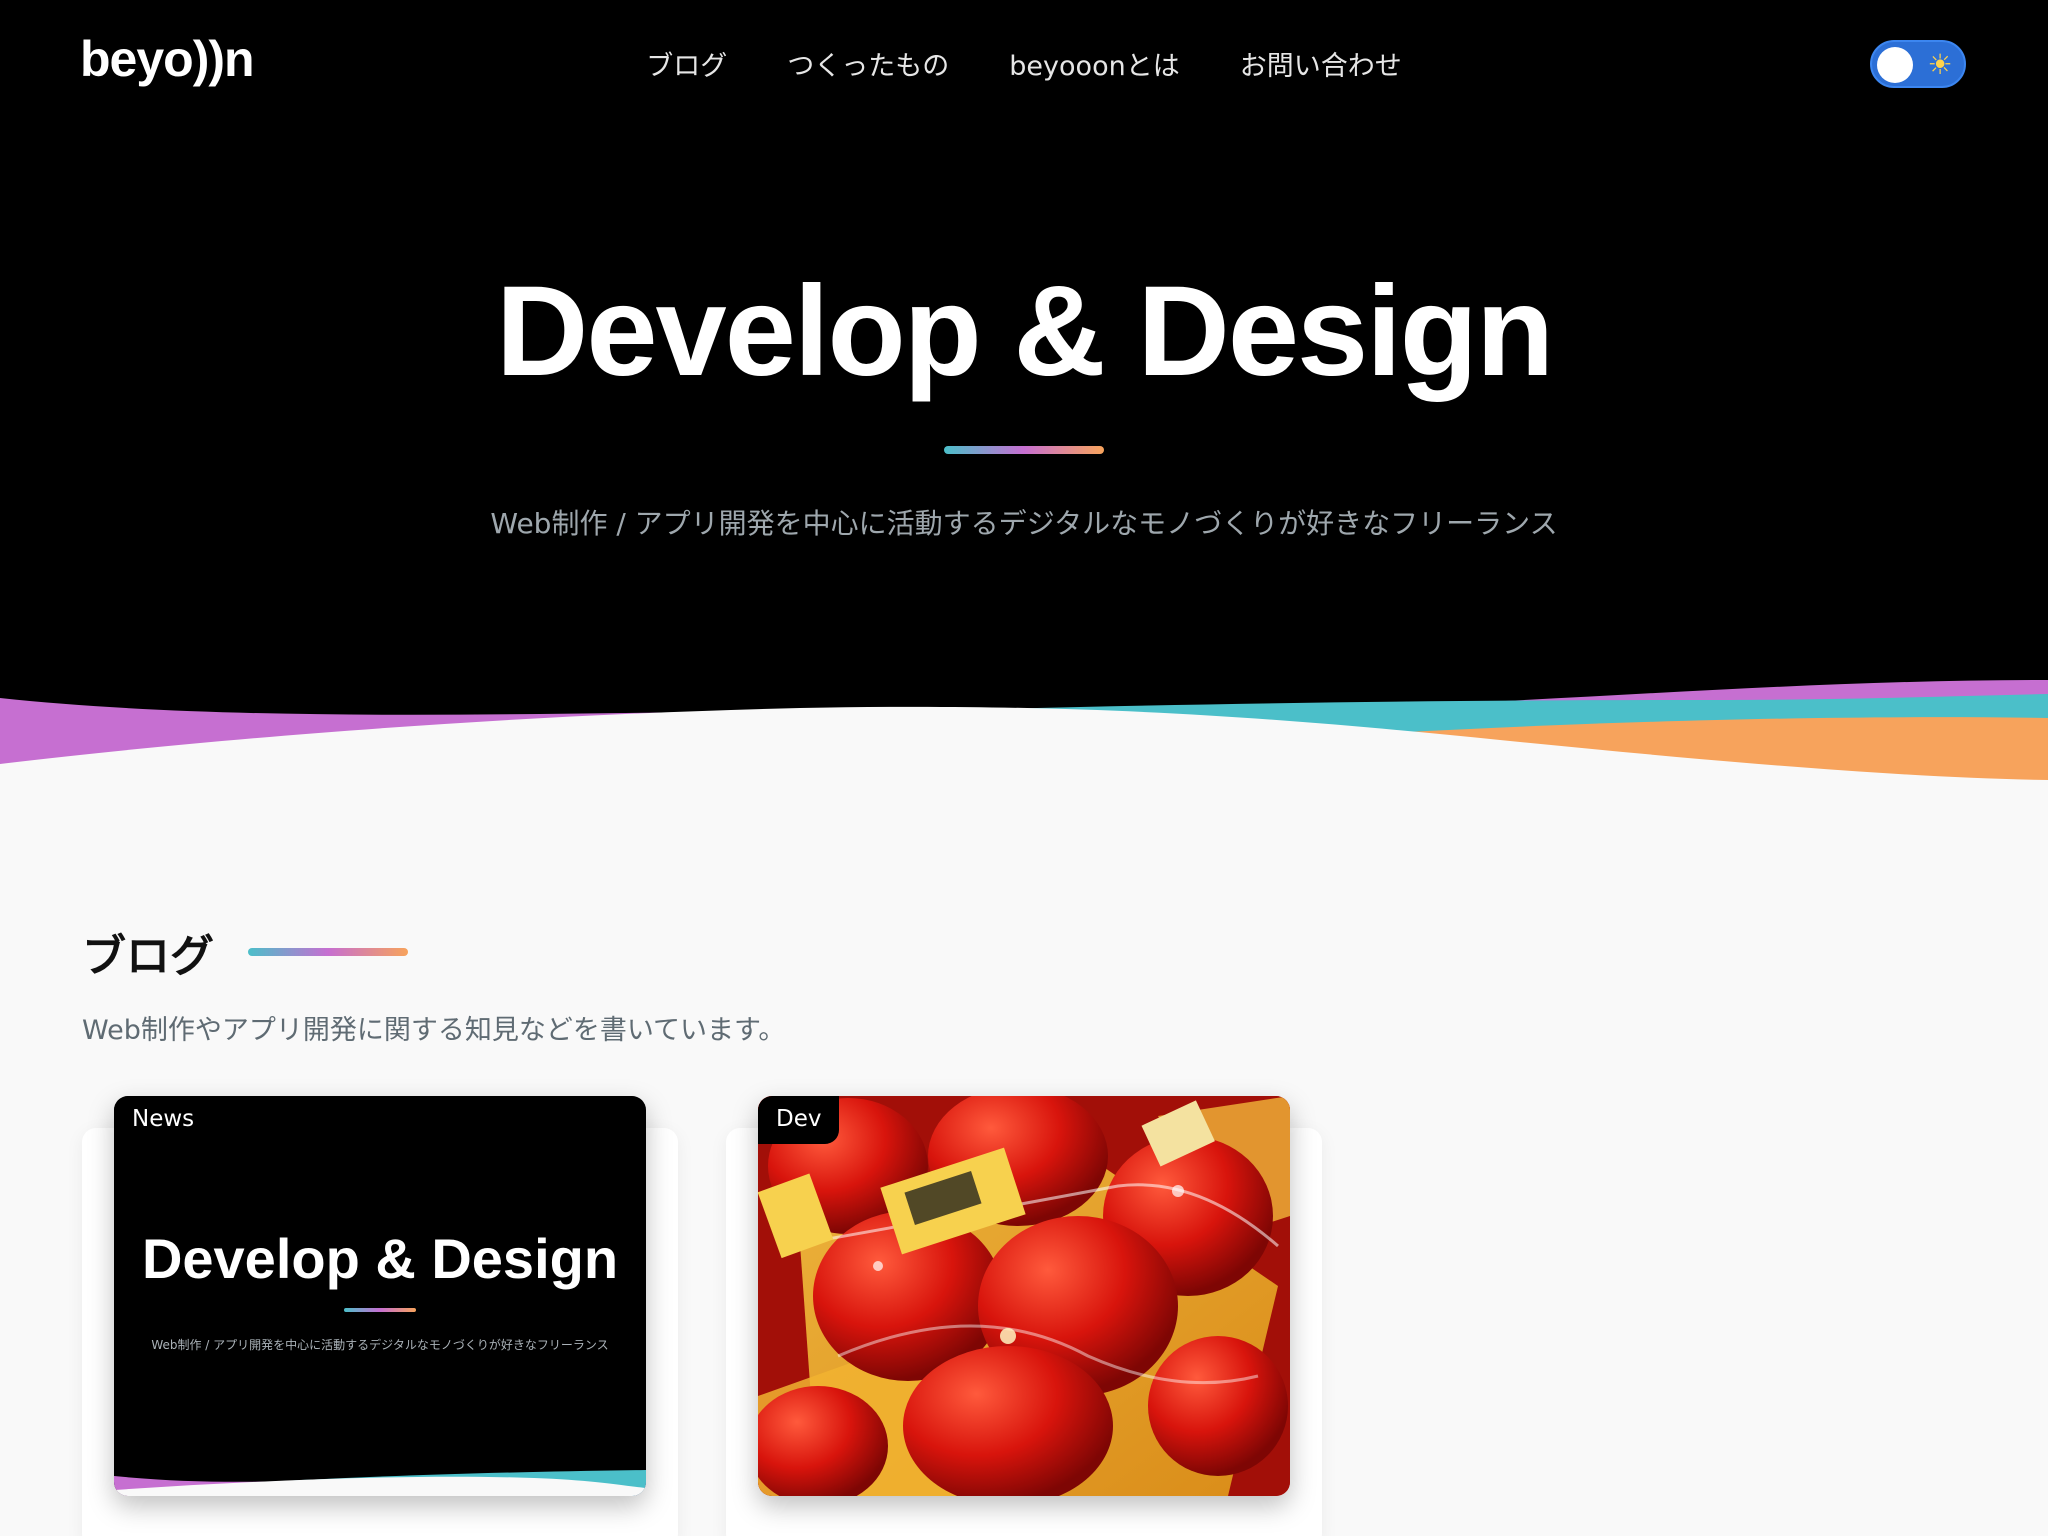  What do you see at coordinates (163, 1120) in the screenshot?
I see `category-badge: News` at bounding box center [163, 1120].